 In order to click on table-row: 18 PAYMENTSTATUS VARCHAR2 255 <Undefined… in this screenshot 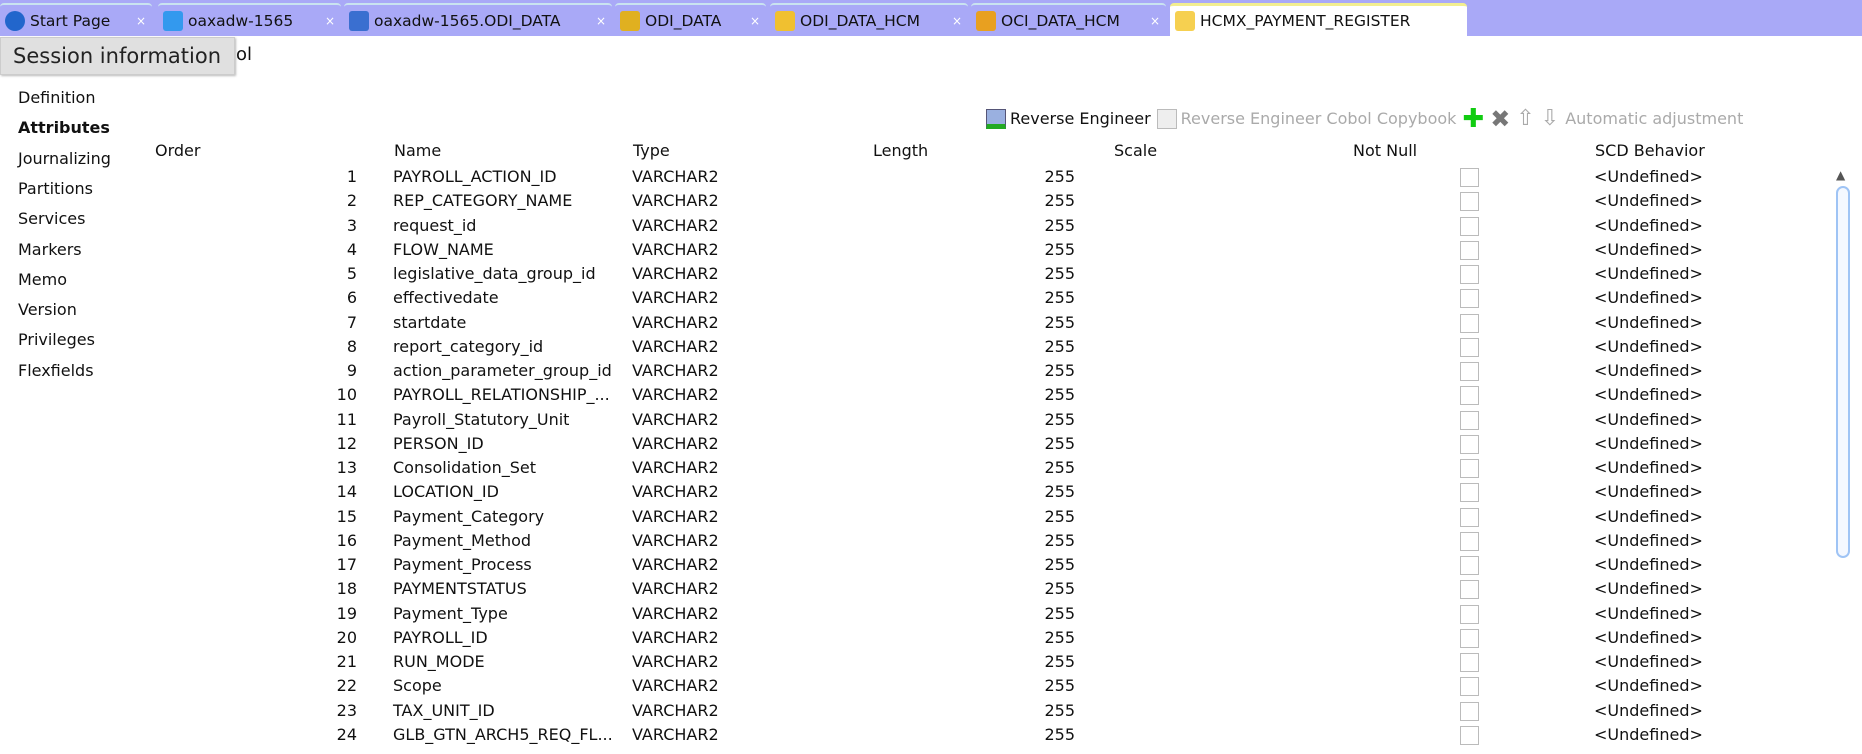, I will do `click(915, 589)`.